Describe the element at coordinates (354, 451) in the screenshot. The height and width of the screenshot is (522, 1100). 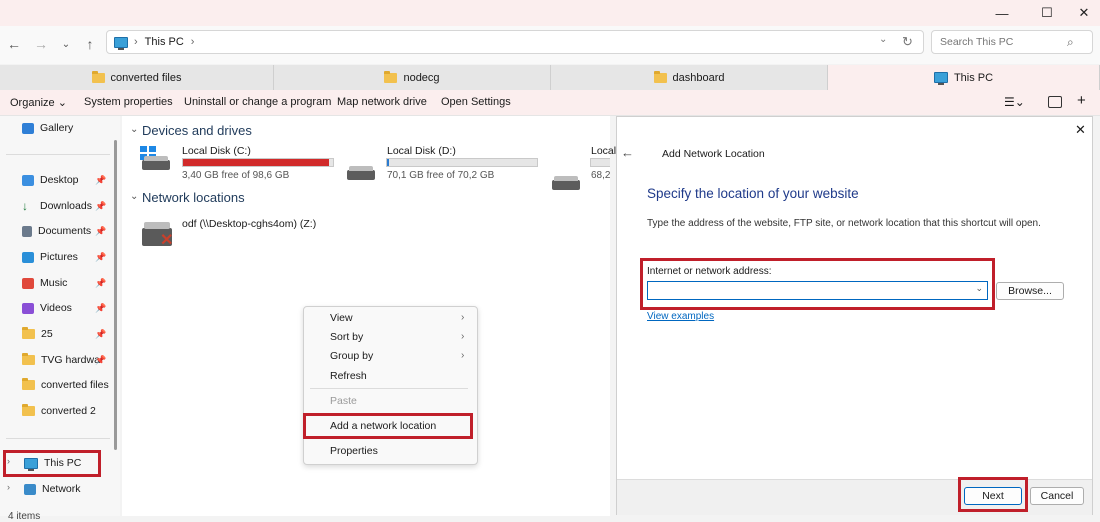
I see `menu-item-properties: Properties` at that location.